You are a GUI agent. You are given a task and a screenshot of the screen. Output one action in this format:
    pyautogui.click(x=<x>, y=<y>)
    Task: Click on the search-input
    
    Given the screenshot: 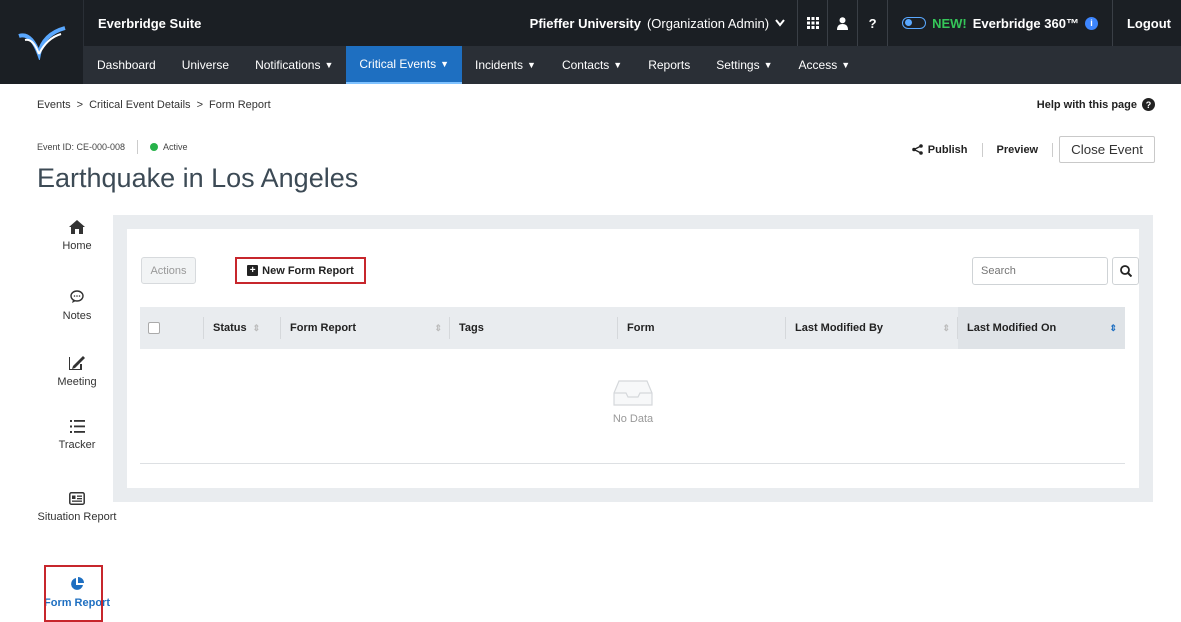 What is the action you would take?
    pyautogui.click(x=1040, y=271)
    